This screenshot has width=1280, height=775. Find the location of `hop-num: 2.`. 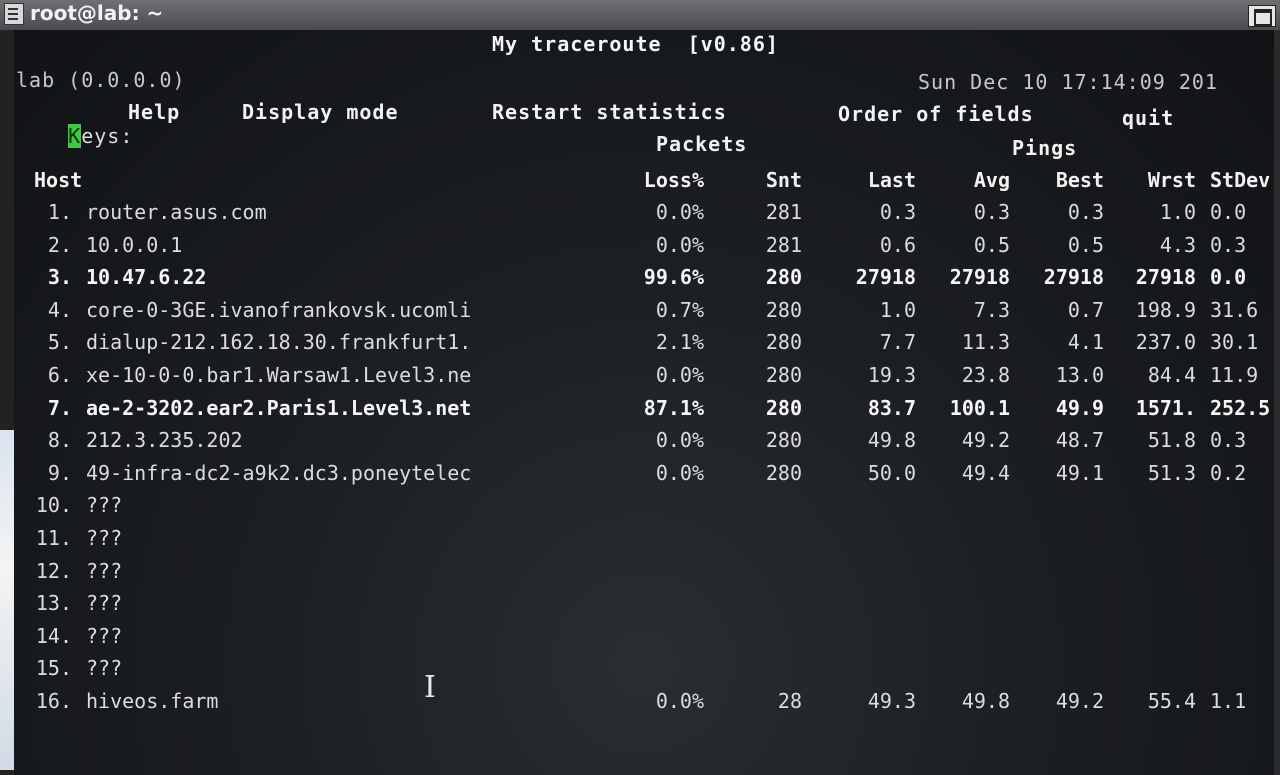

hop-num: 2. is located at coordinates (59, 244).